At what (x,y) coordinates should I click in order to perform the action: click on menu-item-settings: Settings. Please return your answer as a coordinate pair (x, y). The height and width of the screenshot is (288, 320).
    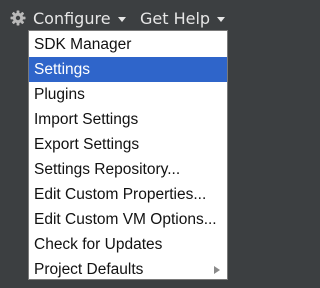
    Looking at the image, I should click on (128, 69).